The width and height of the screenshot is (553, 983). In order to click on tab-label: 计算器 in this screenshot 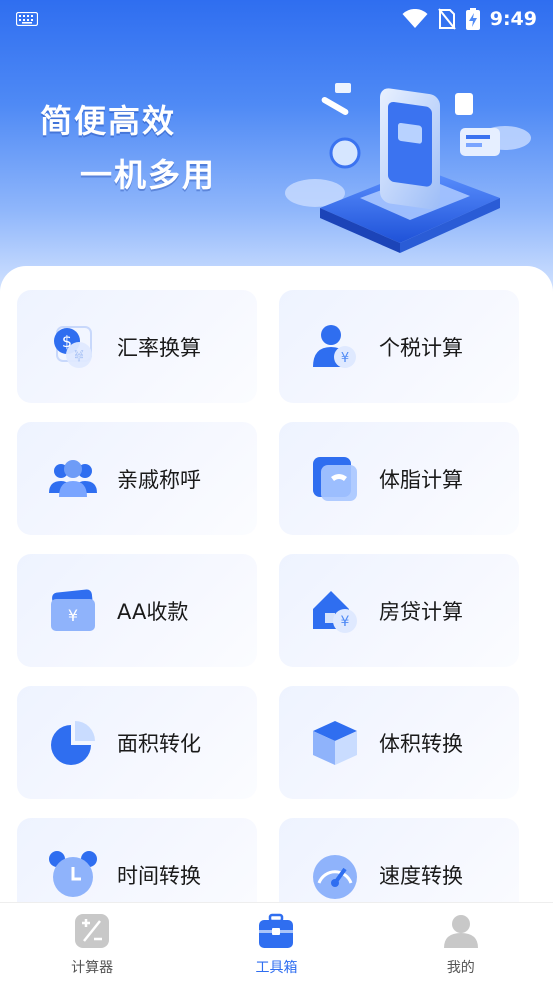, I will do `click(92, 968)`.